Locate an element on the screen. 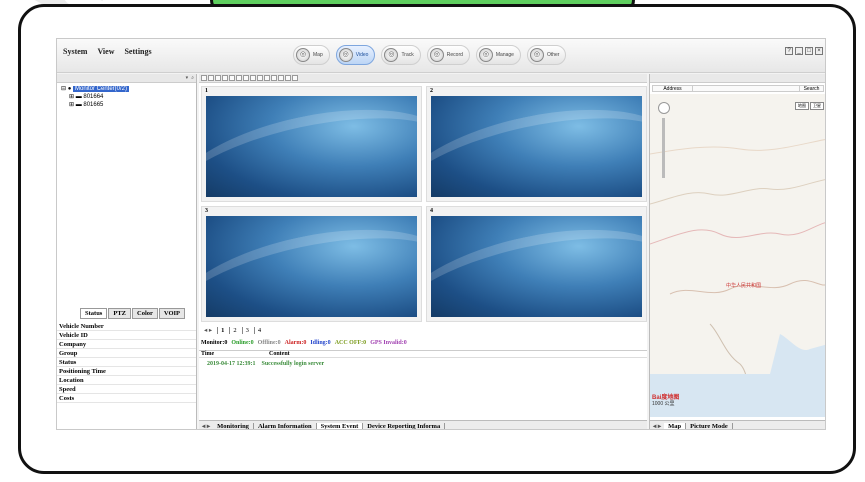  page-tab: 3 is located at coordinates (246, 330).